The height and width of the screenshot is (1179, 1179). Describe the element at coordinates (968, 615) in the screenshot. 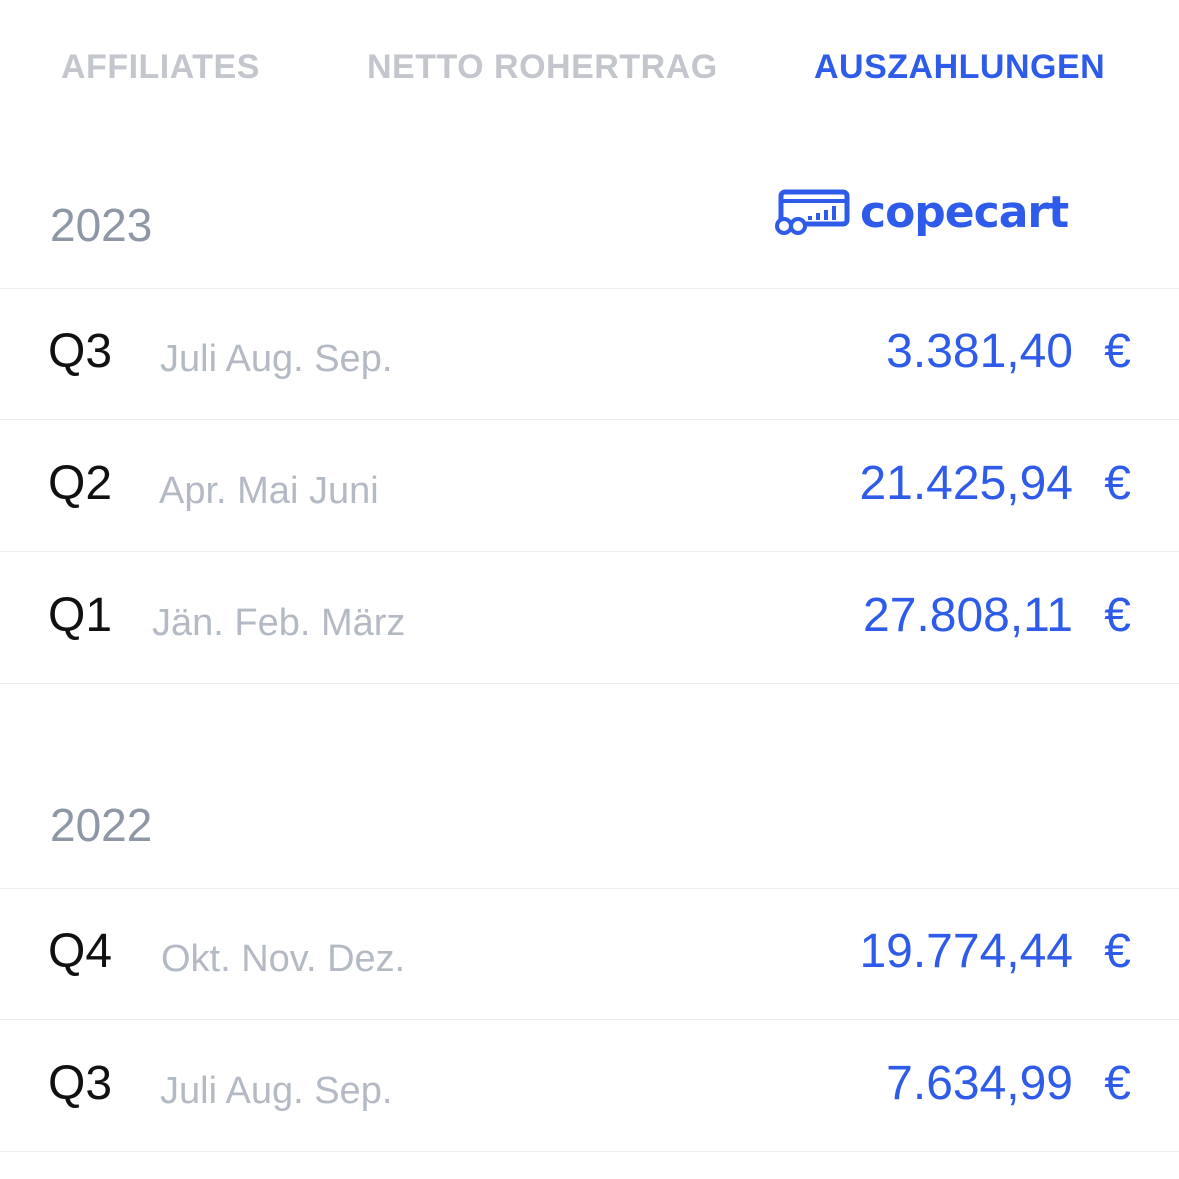

I see `payout-amount: 27.808,11` at that location.